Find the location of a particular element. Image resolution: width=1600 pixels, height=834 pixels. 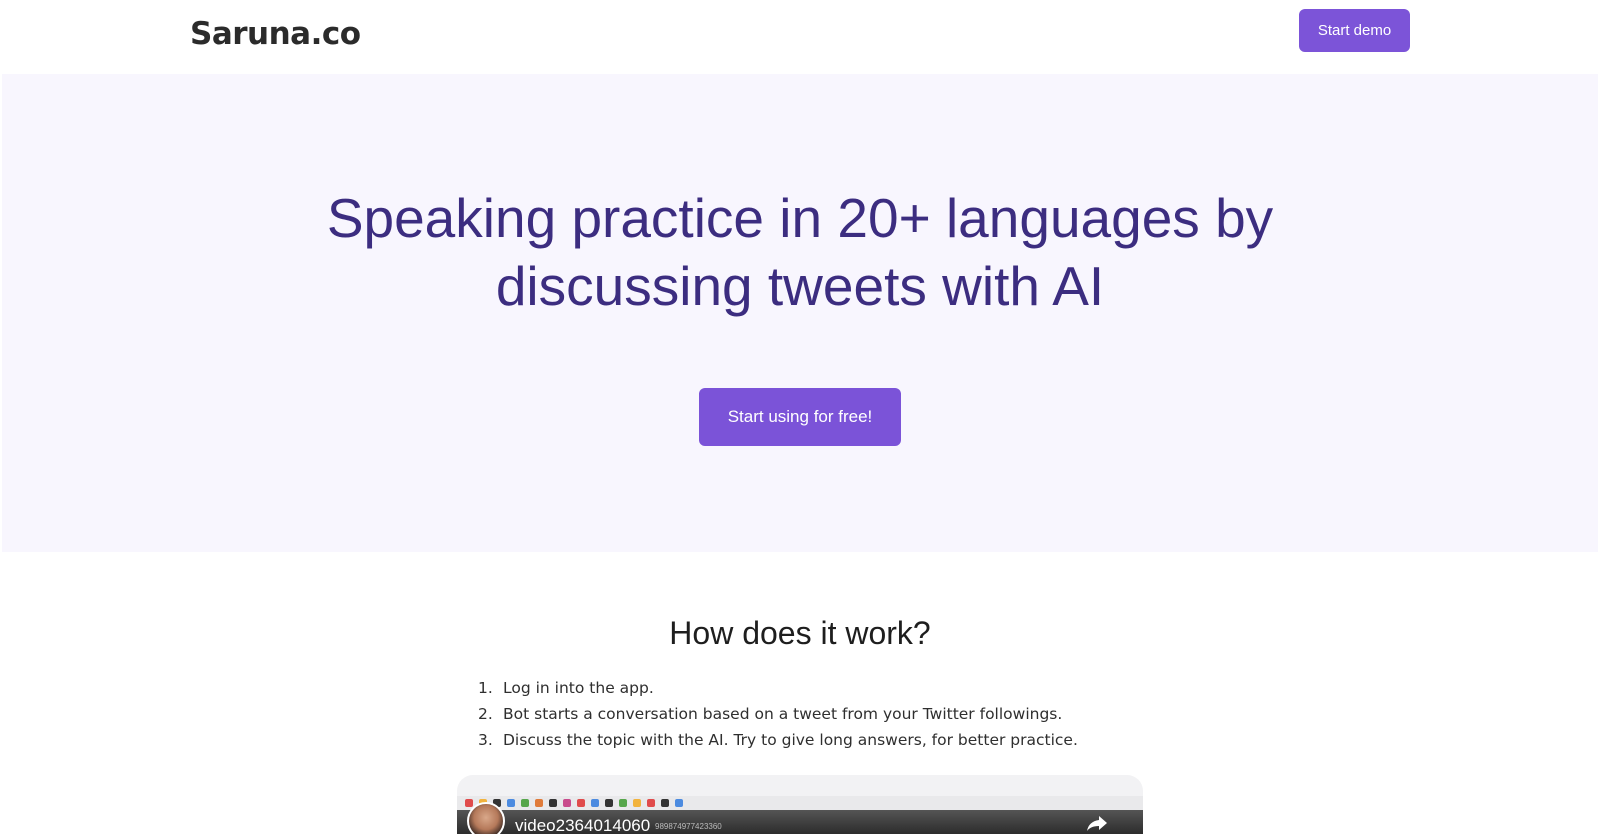

video-title-bar: video2364014060 989874977423360 is located at coordinates (800, 822).